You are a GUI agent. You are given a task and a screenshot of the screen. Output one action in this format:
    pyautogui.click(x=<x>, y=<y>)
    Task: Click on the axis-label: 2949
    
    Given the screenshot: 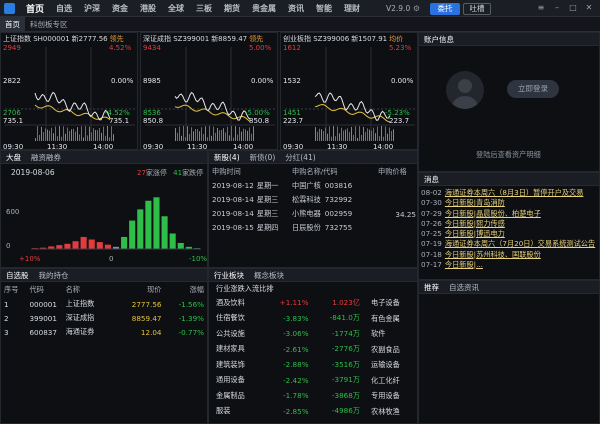 What is the action you would take?
    pyautogui.click(x=12, y=48)
    